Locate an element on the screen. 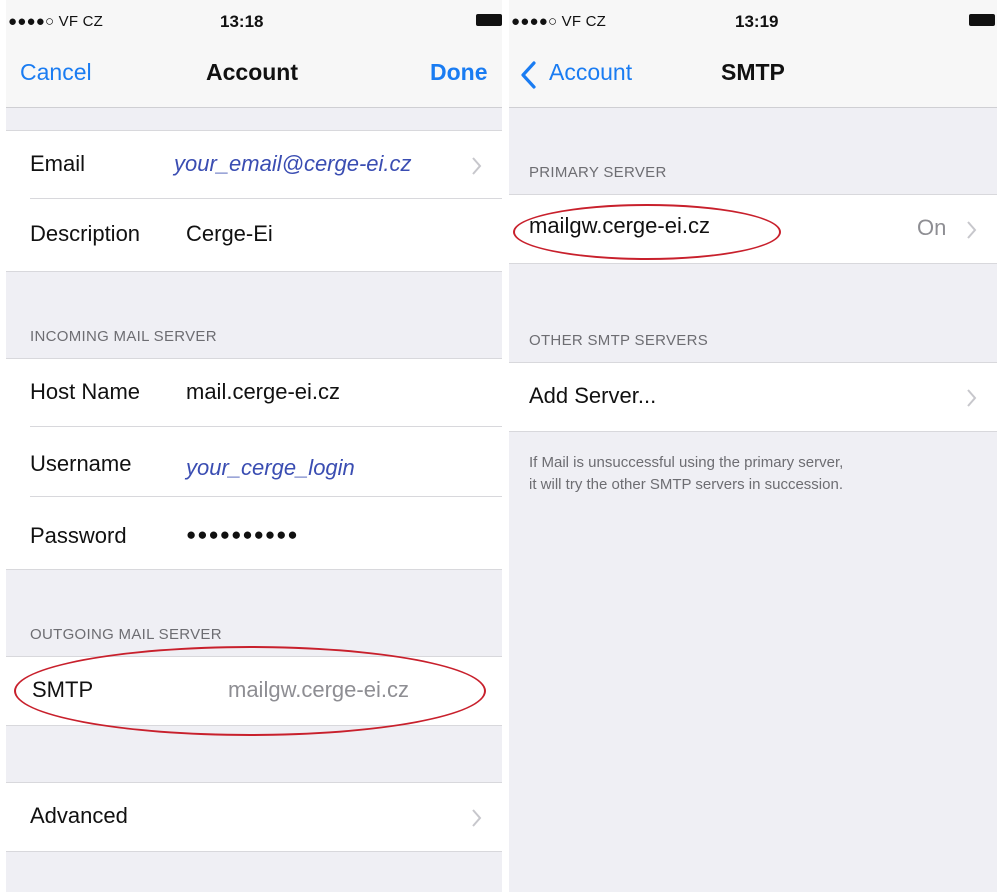 This screenshot has height=892, width=997. primary-server-row: mailgw.cerge-ei.cz On is located at coordinates (753, 229).